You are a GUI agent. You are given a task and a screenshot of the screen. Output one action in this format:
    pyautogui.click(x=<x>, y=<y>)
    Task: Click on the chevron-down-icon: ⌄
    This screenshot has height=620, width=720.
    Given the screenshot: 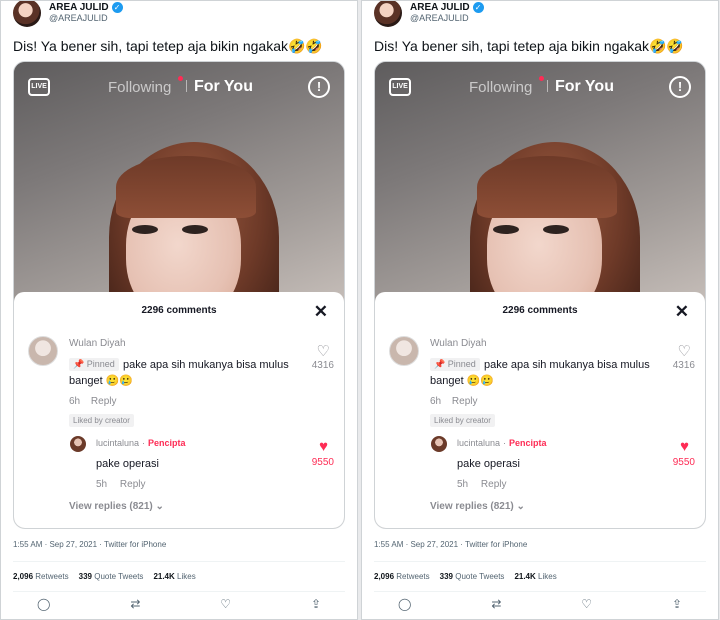 What is the action you would take?
    pyautogui.click(x=520, y=506)
    